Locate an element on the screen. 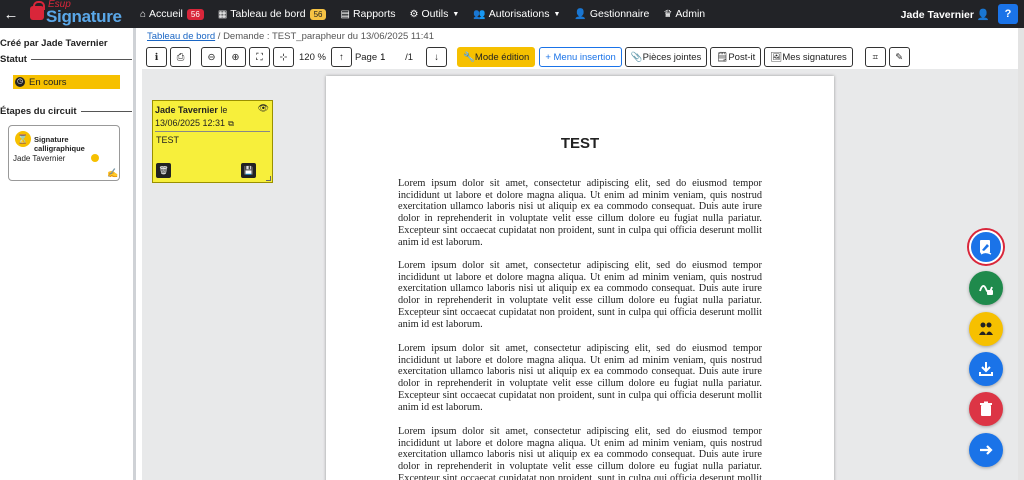  arrow-right-icon is located at coordinates (986, 450).